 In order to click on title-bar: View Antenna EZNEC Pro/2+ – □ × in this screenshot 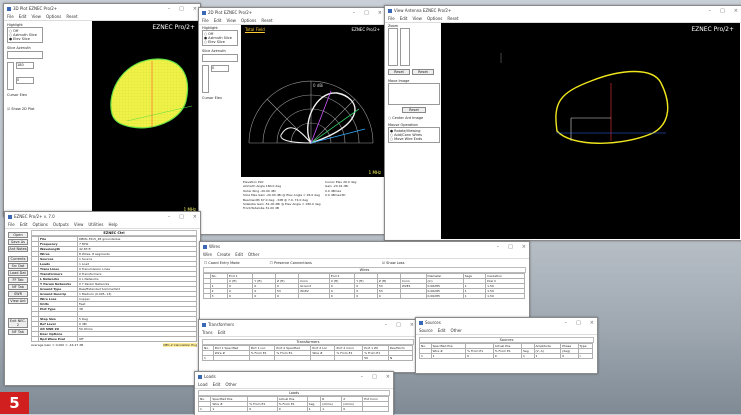, I will do `click(563, 10)`.